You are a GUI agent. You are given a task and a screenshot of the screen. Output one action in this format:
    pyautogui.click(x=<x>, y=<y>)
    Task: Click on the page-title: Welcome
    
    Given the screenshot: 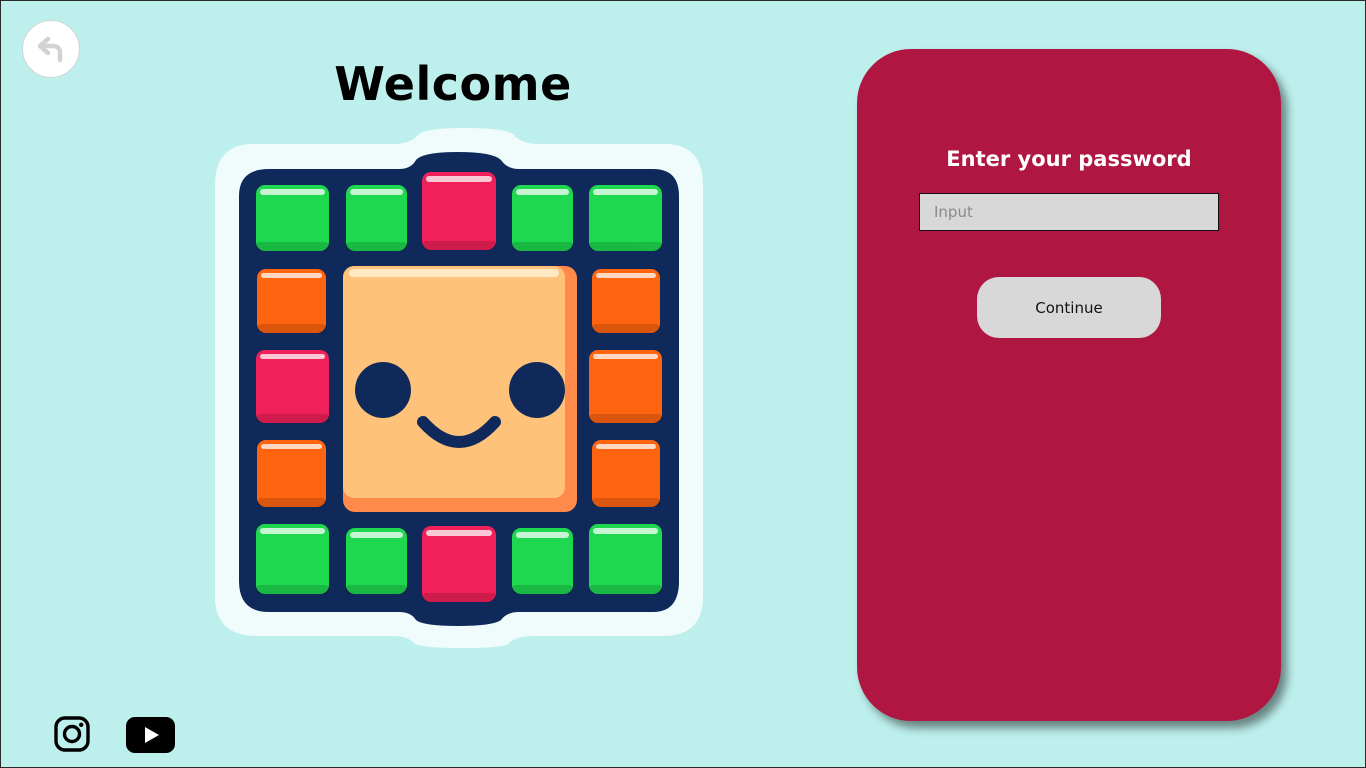 What is the action you would take?
    pyautogui.click(x=453, y=84)
    